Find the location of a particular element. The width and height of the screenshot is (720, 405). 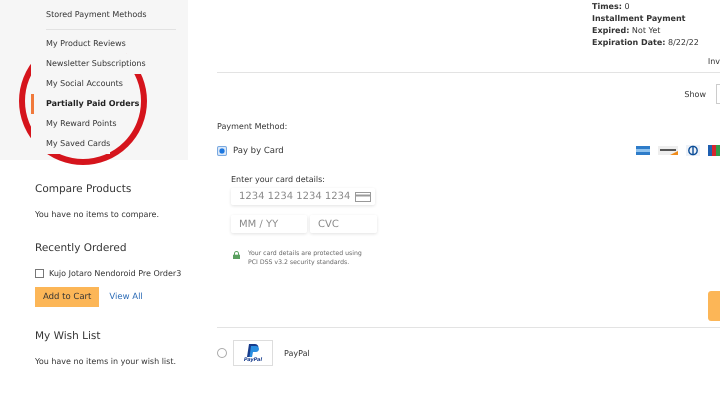

order-info-line: Expiration Date: 8/22/22 is located at coordinates (646, 43).